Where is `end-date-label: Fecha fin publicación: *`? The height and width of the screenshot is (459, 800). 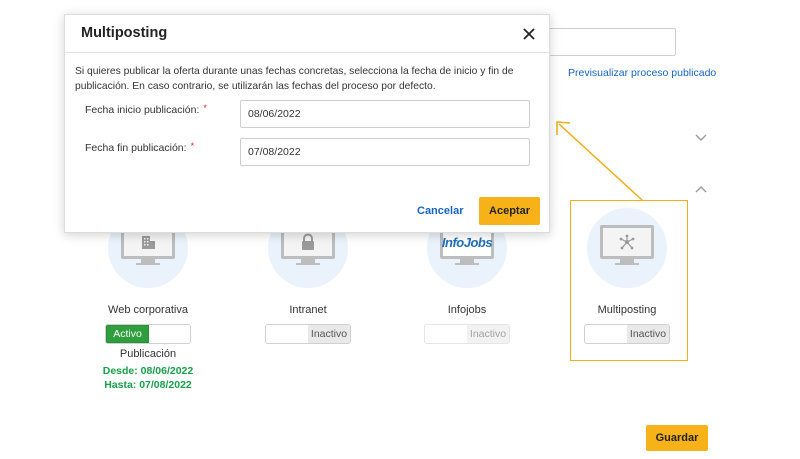 end-date-label: Fecha fin publicación: * is located at coordinates (139, 147).